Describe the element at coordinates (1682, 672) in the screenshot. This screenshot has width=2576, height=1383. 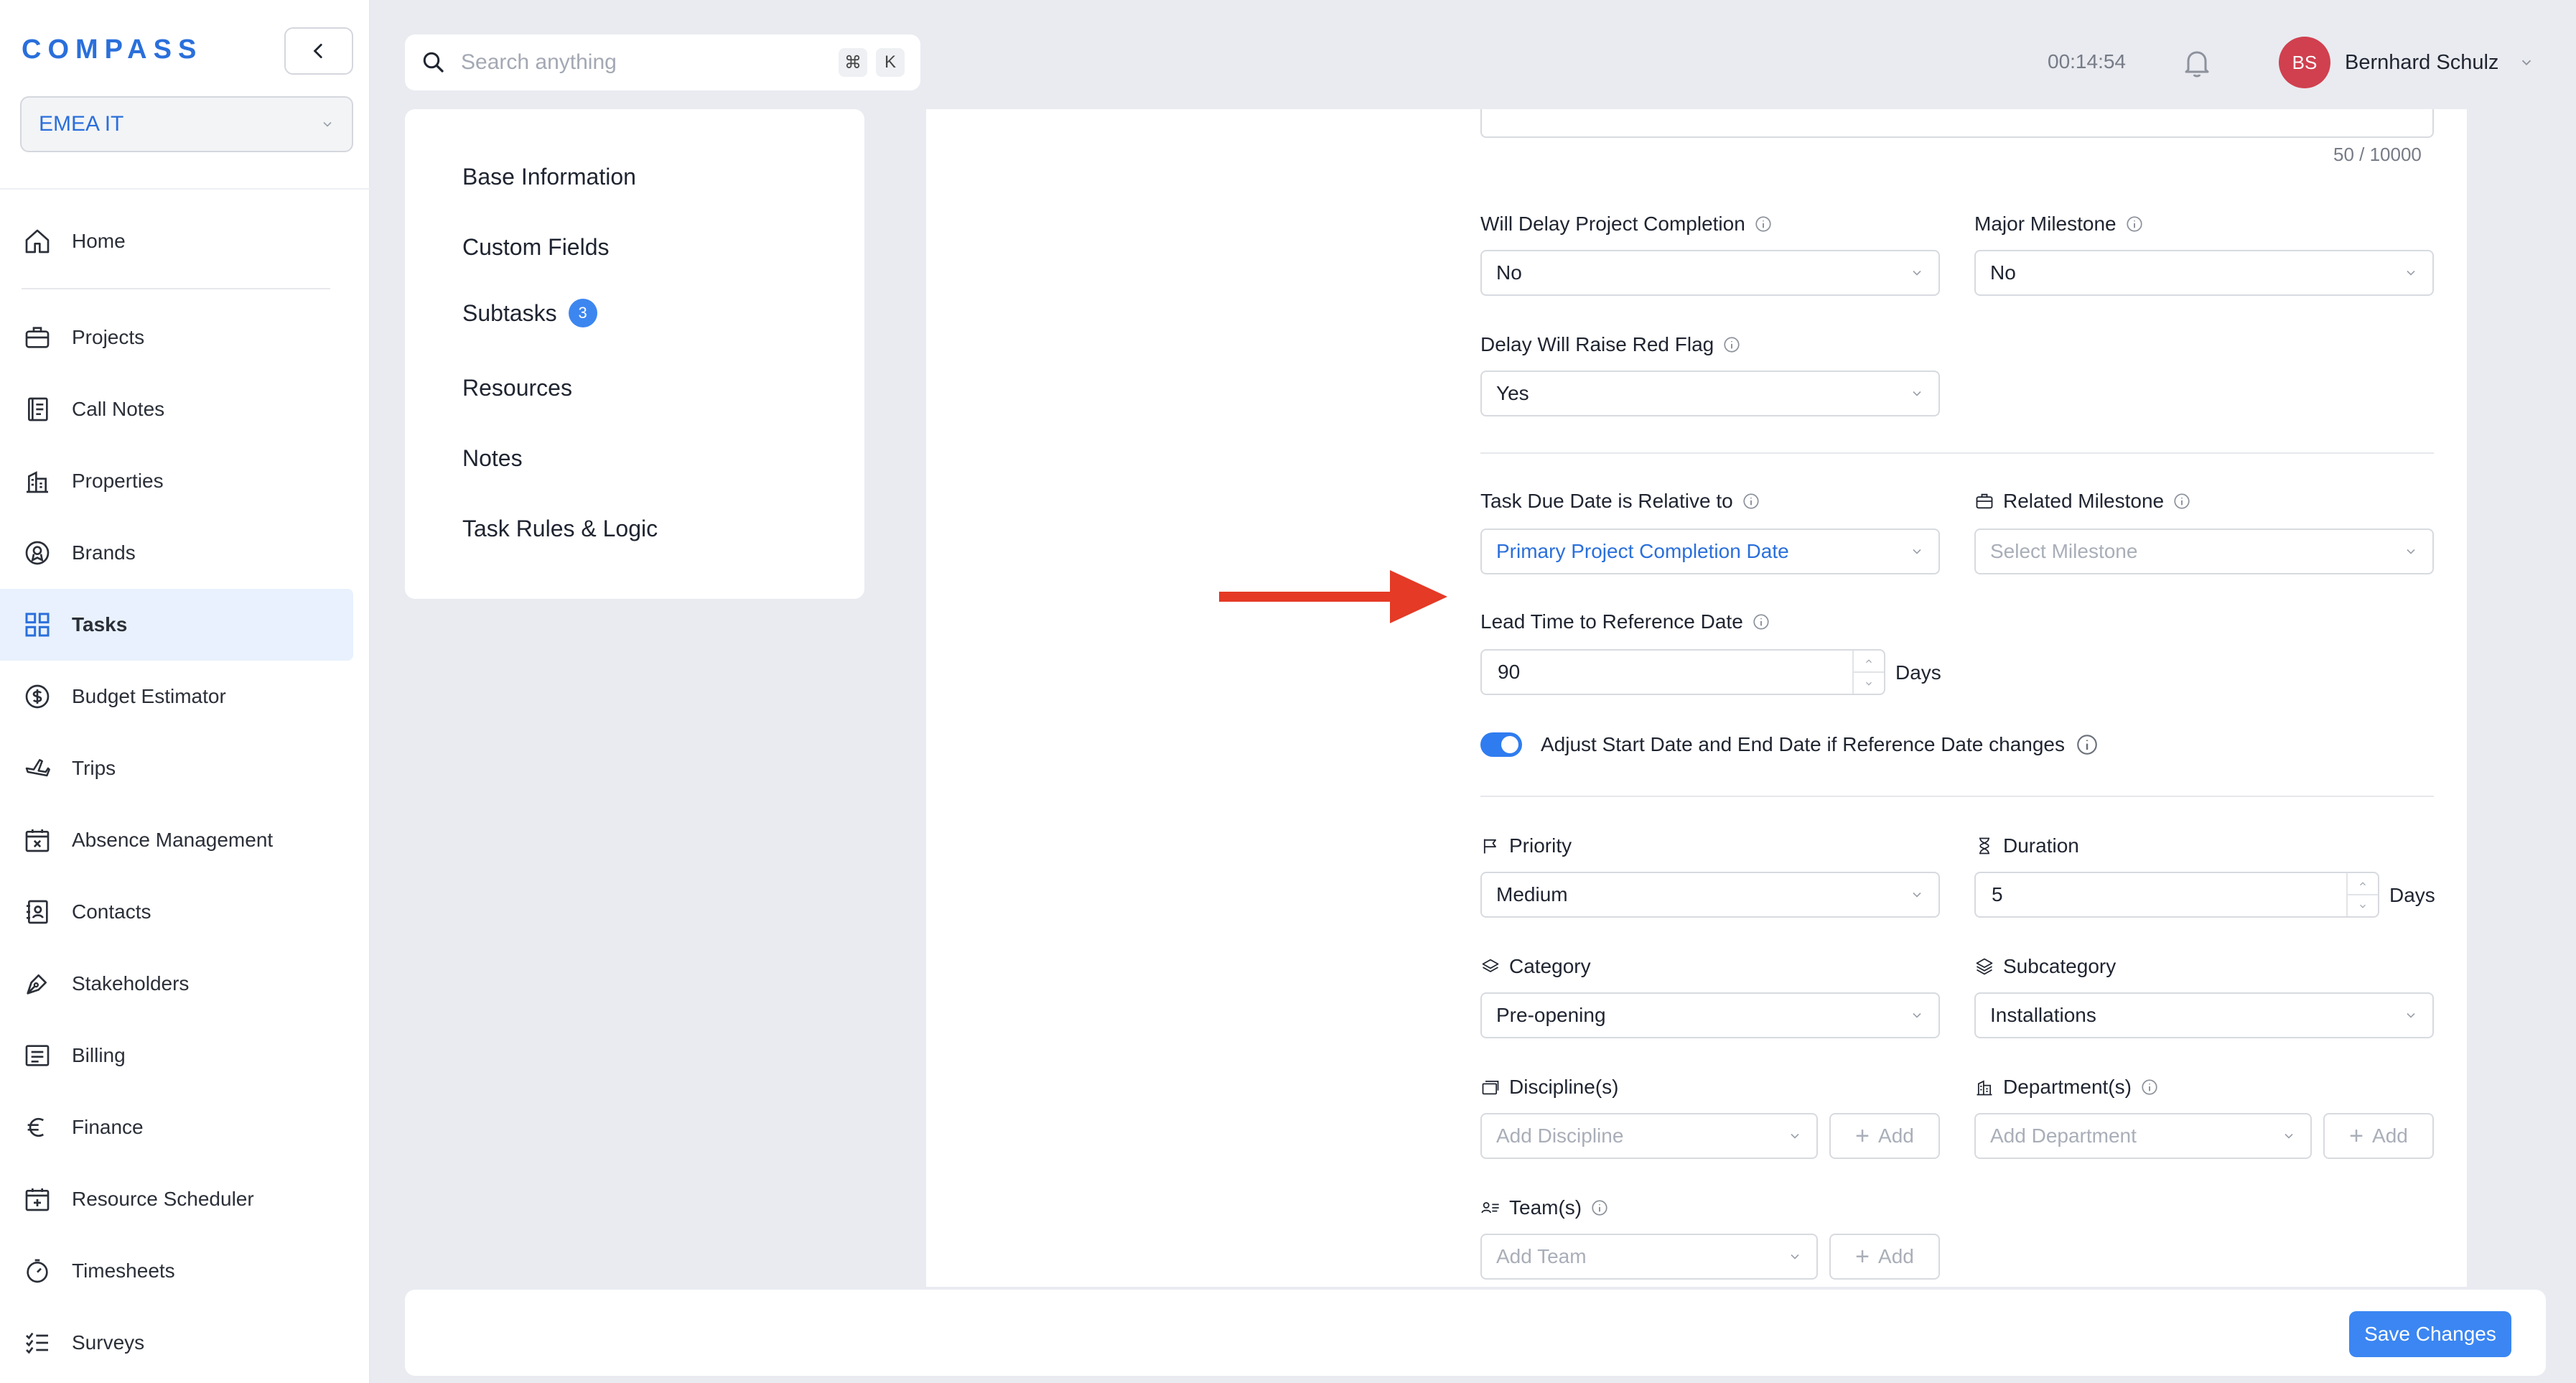
I see `lead-time-input: 90` at that location.